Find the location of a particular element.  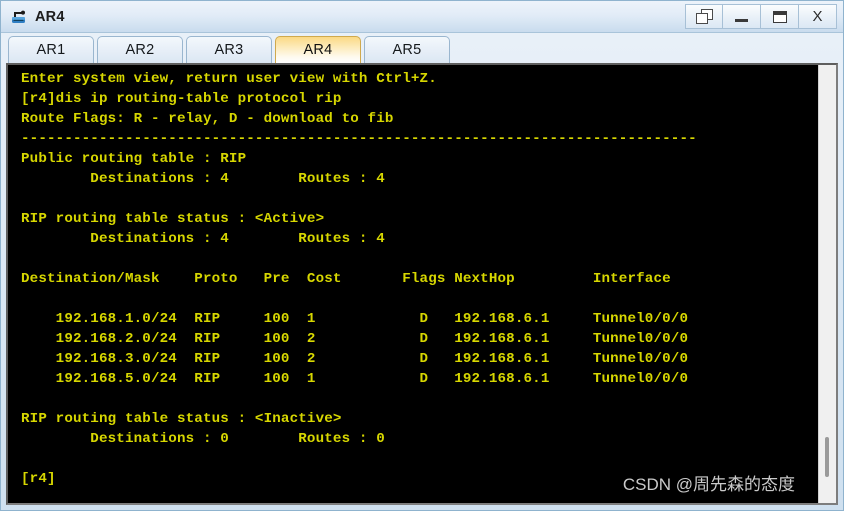

tab-bar: AR1 AR2 AR3 AR4 AR5 is located at coordinates (422, 48).